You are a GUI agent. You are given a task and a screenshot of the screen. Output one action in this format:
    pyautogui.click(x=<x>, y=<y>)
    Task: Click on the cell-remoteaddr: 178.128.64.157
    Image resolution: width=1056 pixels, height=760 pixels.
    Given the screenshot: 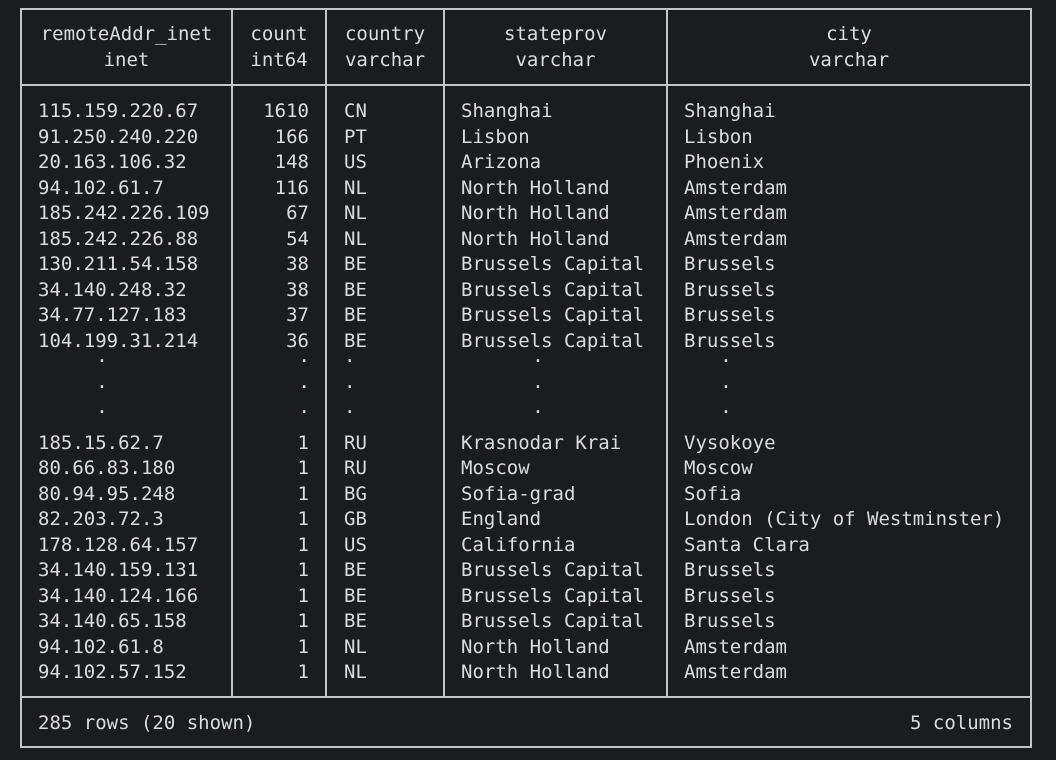 What is the action you would take?
    pyautogui.click(x=118, y=544)
    